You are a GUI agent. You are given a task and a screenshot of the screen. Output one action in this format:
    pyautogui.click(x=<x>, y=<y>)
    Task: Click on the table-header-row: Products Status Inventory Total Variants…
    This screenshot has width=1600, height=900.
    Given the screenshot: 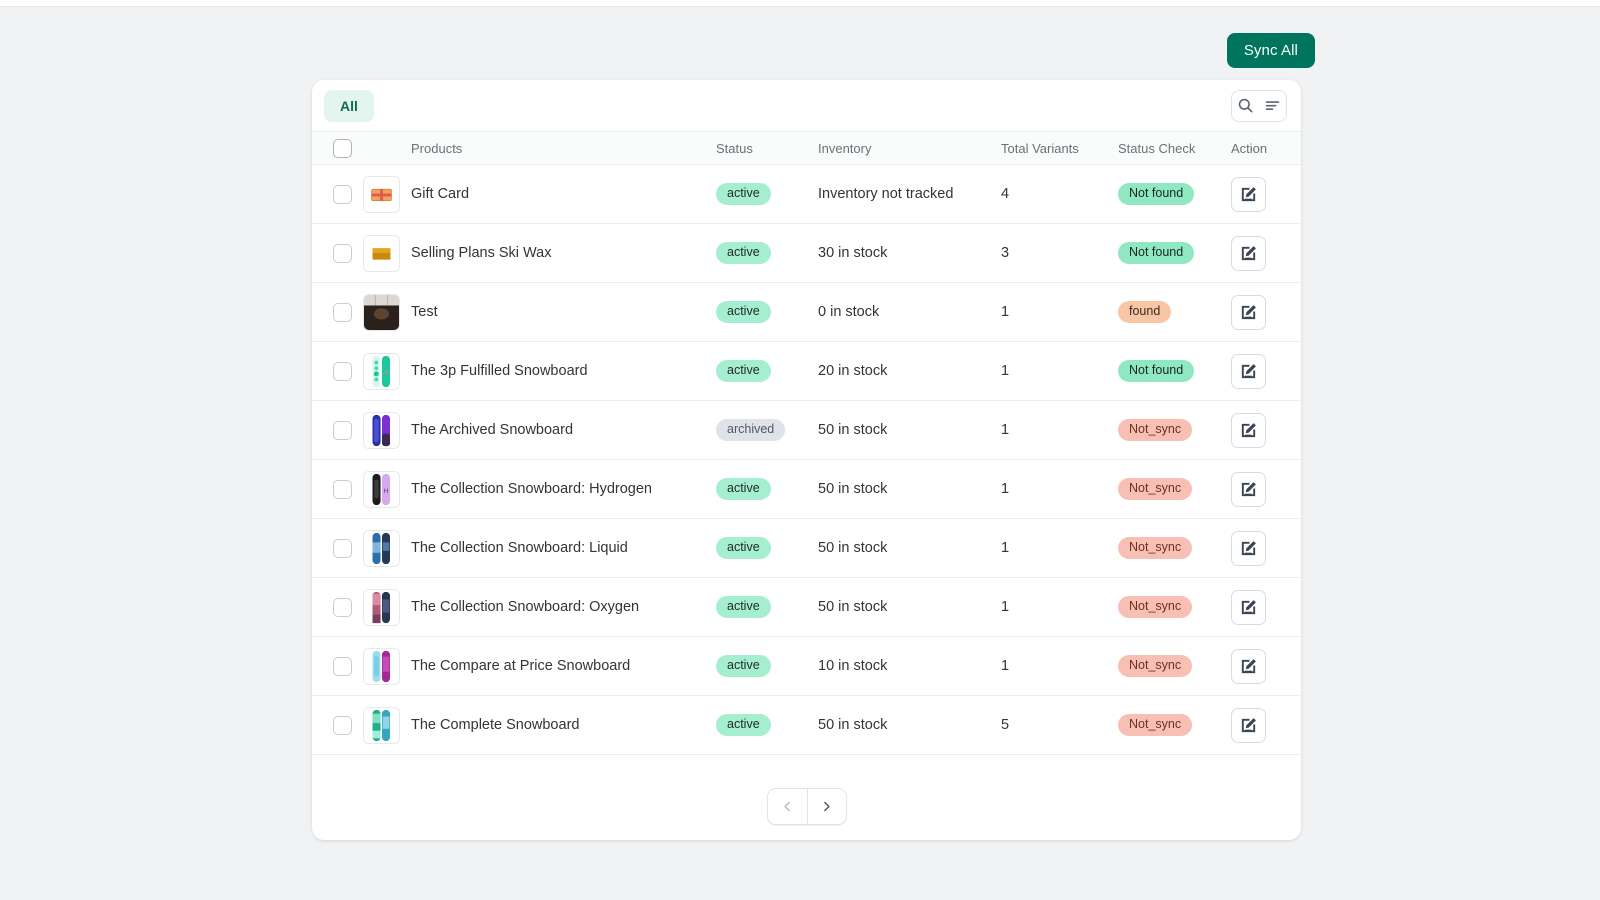 What is the action you would take?
    pyautogui.click(x=806, y=148)
    